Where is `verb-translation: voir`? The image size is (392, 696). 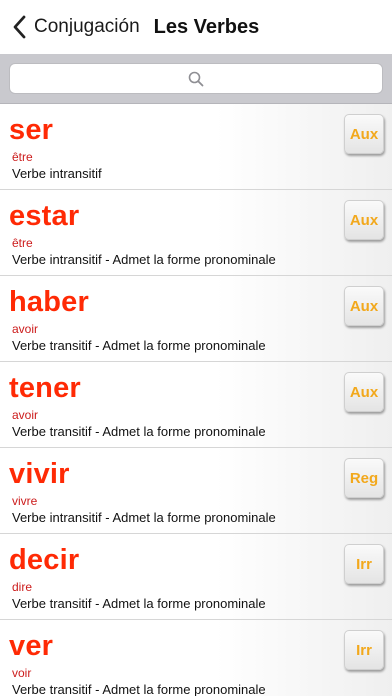 verb-translation: voir is located at coordinates (22, 673).